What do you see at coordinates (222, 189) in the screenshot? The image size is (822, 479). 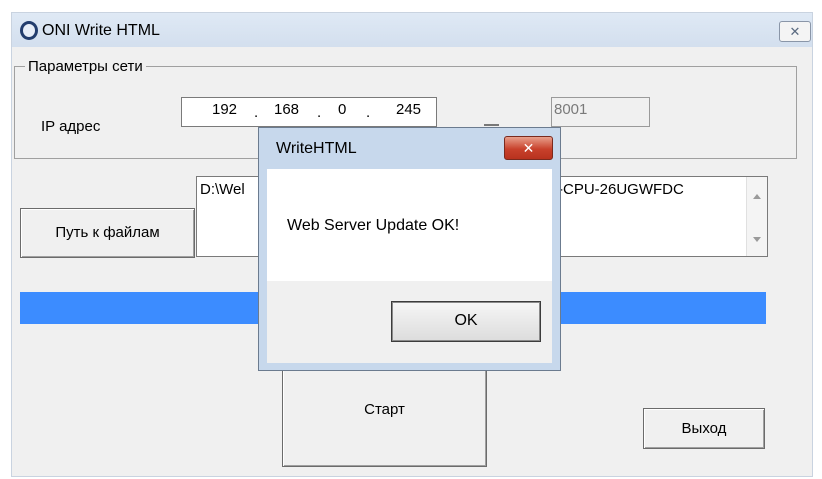 I see `file-path-text-left: D:\Wel` at bounding box center [222, 189].